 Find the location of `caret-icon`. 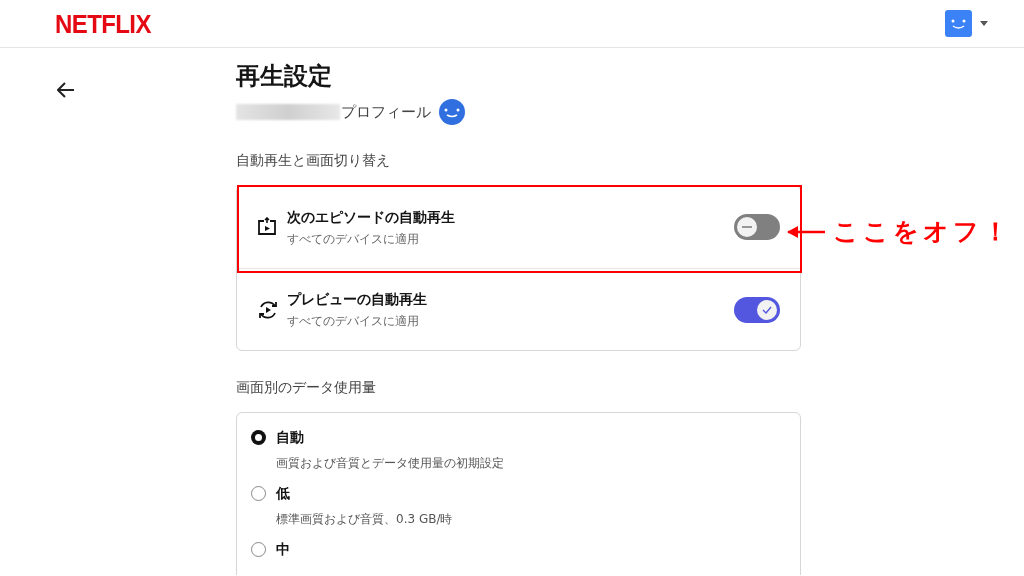

caret-icon is located at coordinates (984, 23).